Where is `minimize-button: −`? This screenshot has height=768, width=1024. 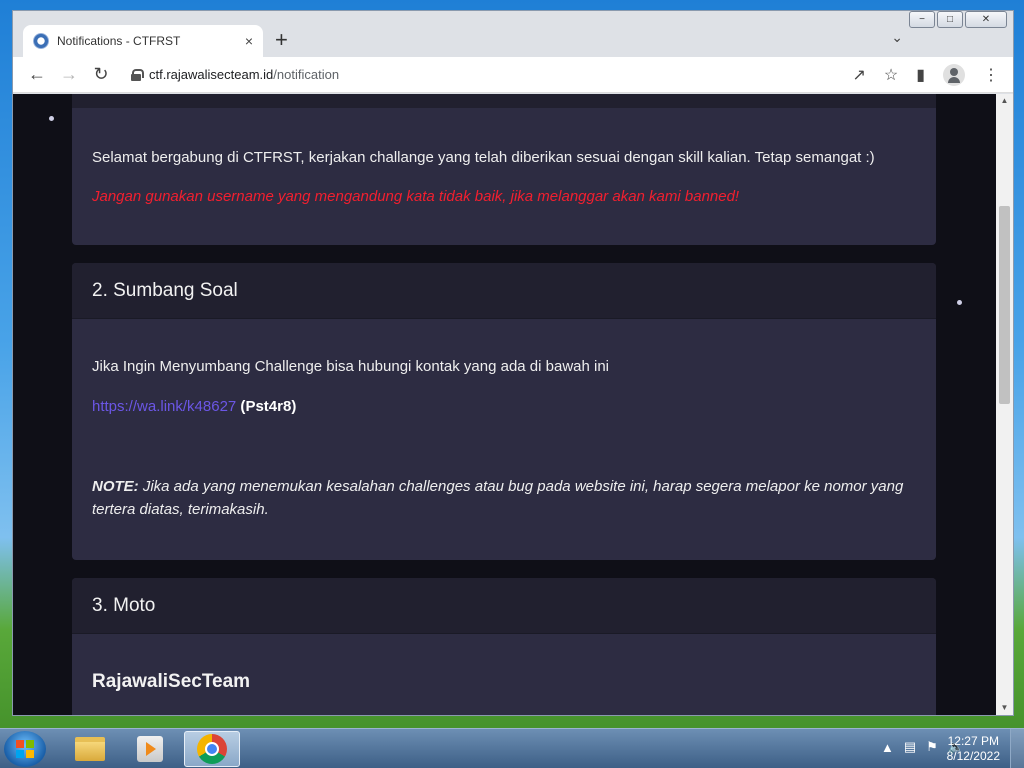 minimize-button: − is located at coordinates (922, 19).